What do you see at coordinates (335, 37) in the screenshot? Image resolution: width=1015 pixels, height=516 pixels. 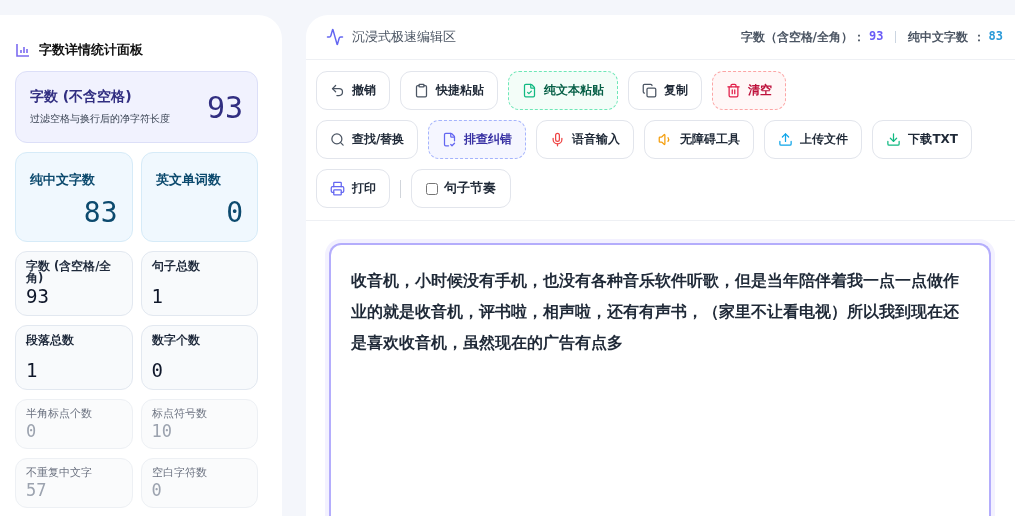 I see `pulse-icon` at bounding box center [335, 37].